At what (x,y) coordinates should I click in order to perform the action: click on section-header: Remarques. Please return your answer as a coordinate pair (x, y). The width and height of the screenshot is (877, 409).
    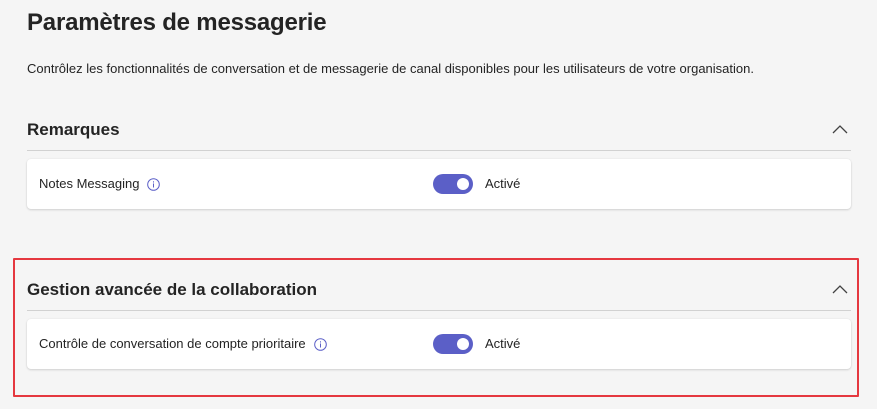
    Looking at the image, I should click on (439, 130).